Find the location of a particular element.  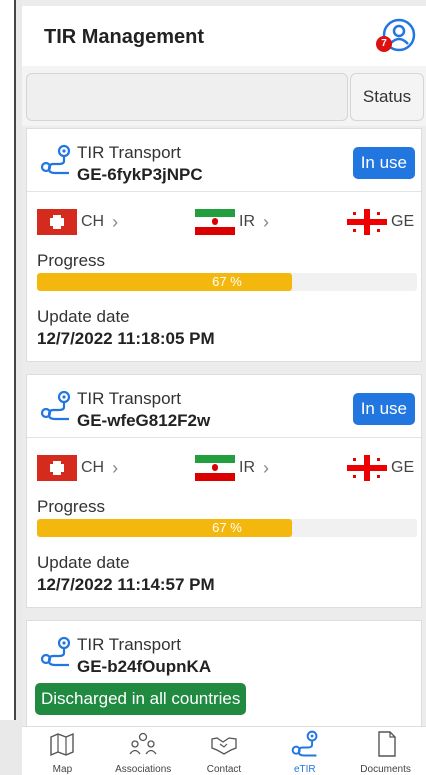

filter-bar: Status is located at coordinates (224, 96).